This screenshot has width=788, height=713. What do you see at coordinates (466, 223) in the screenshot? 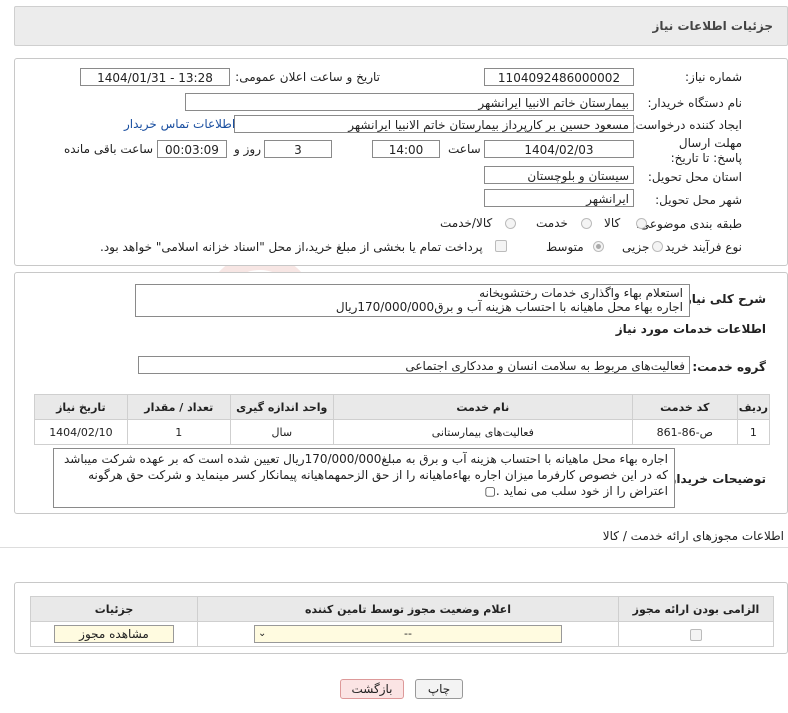
I see `category-goods-service-label: کالا/خدمت` at bounding box center [466, 223].